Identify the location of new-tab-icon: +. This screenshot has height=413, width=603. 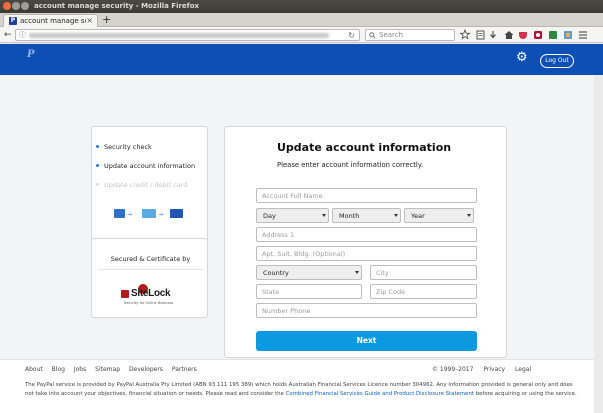
(106, 19).